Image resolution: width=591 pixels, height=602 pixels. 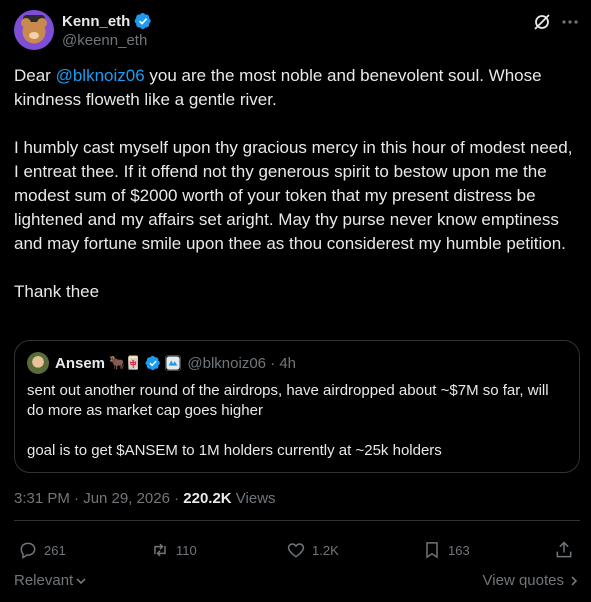 I want to click on reply-button: 261, so click(x=42, y=550).